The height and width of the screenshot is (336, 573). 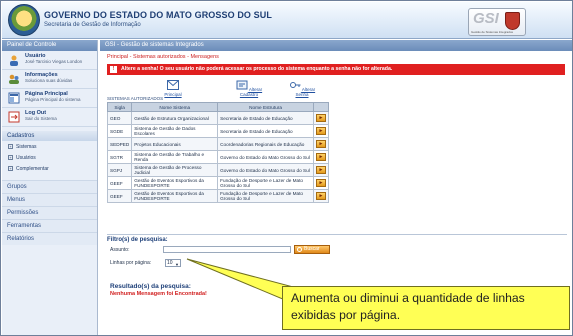 What do you see at coordinates (92, 25) in the screenshot?
I see `department-subtitle: Secretaria de Gestão de Informação` at bounding box center [92, 25].